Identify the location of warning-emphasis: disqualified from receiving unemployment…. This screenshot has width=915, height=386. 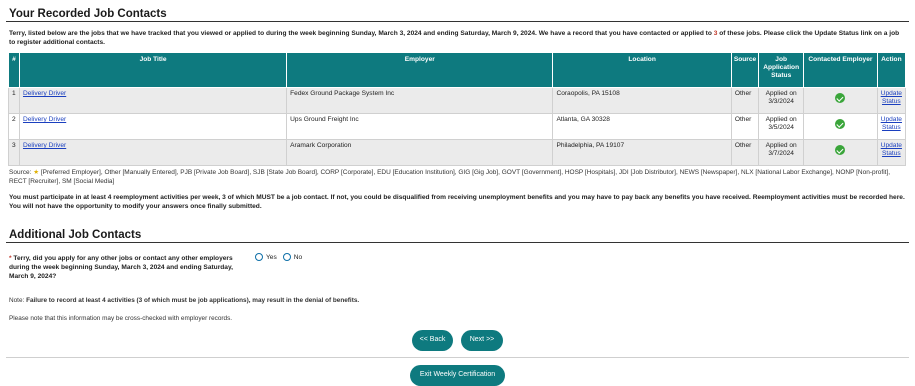
(472, 197).